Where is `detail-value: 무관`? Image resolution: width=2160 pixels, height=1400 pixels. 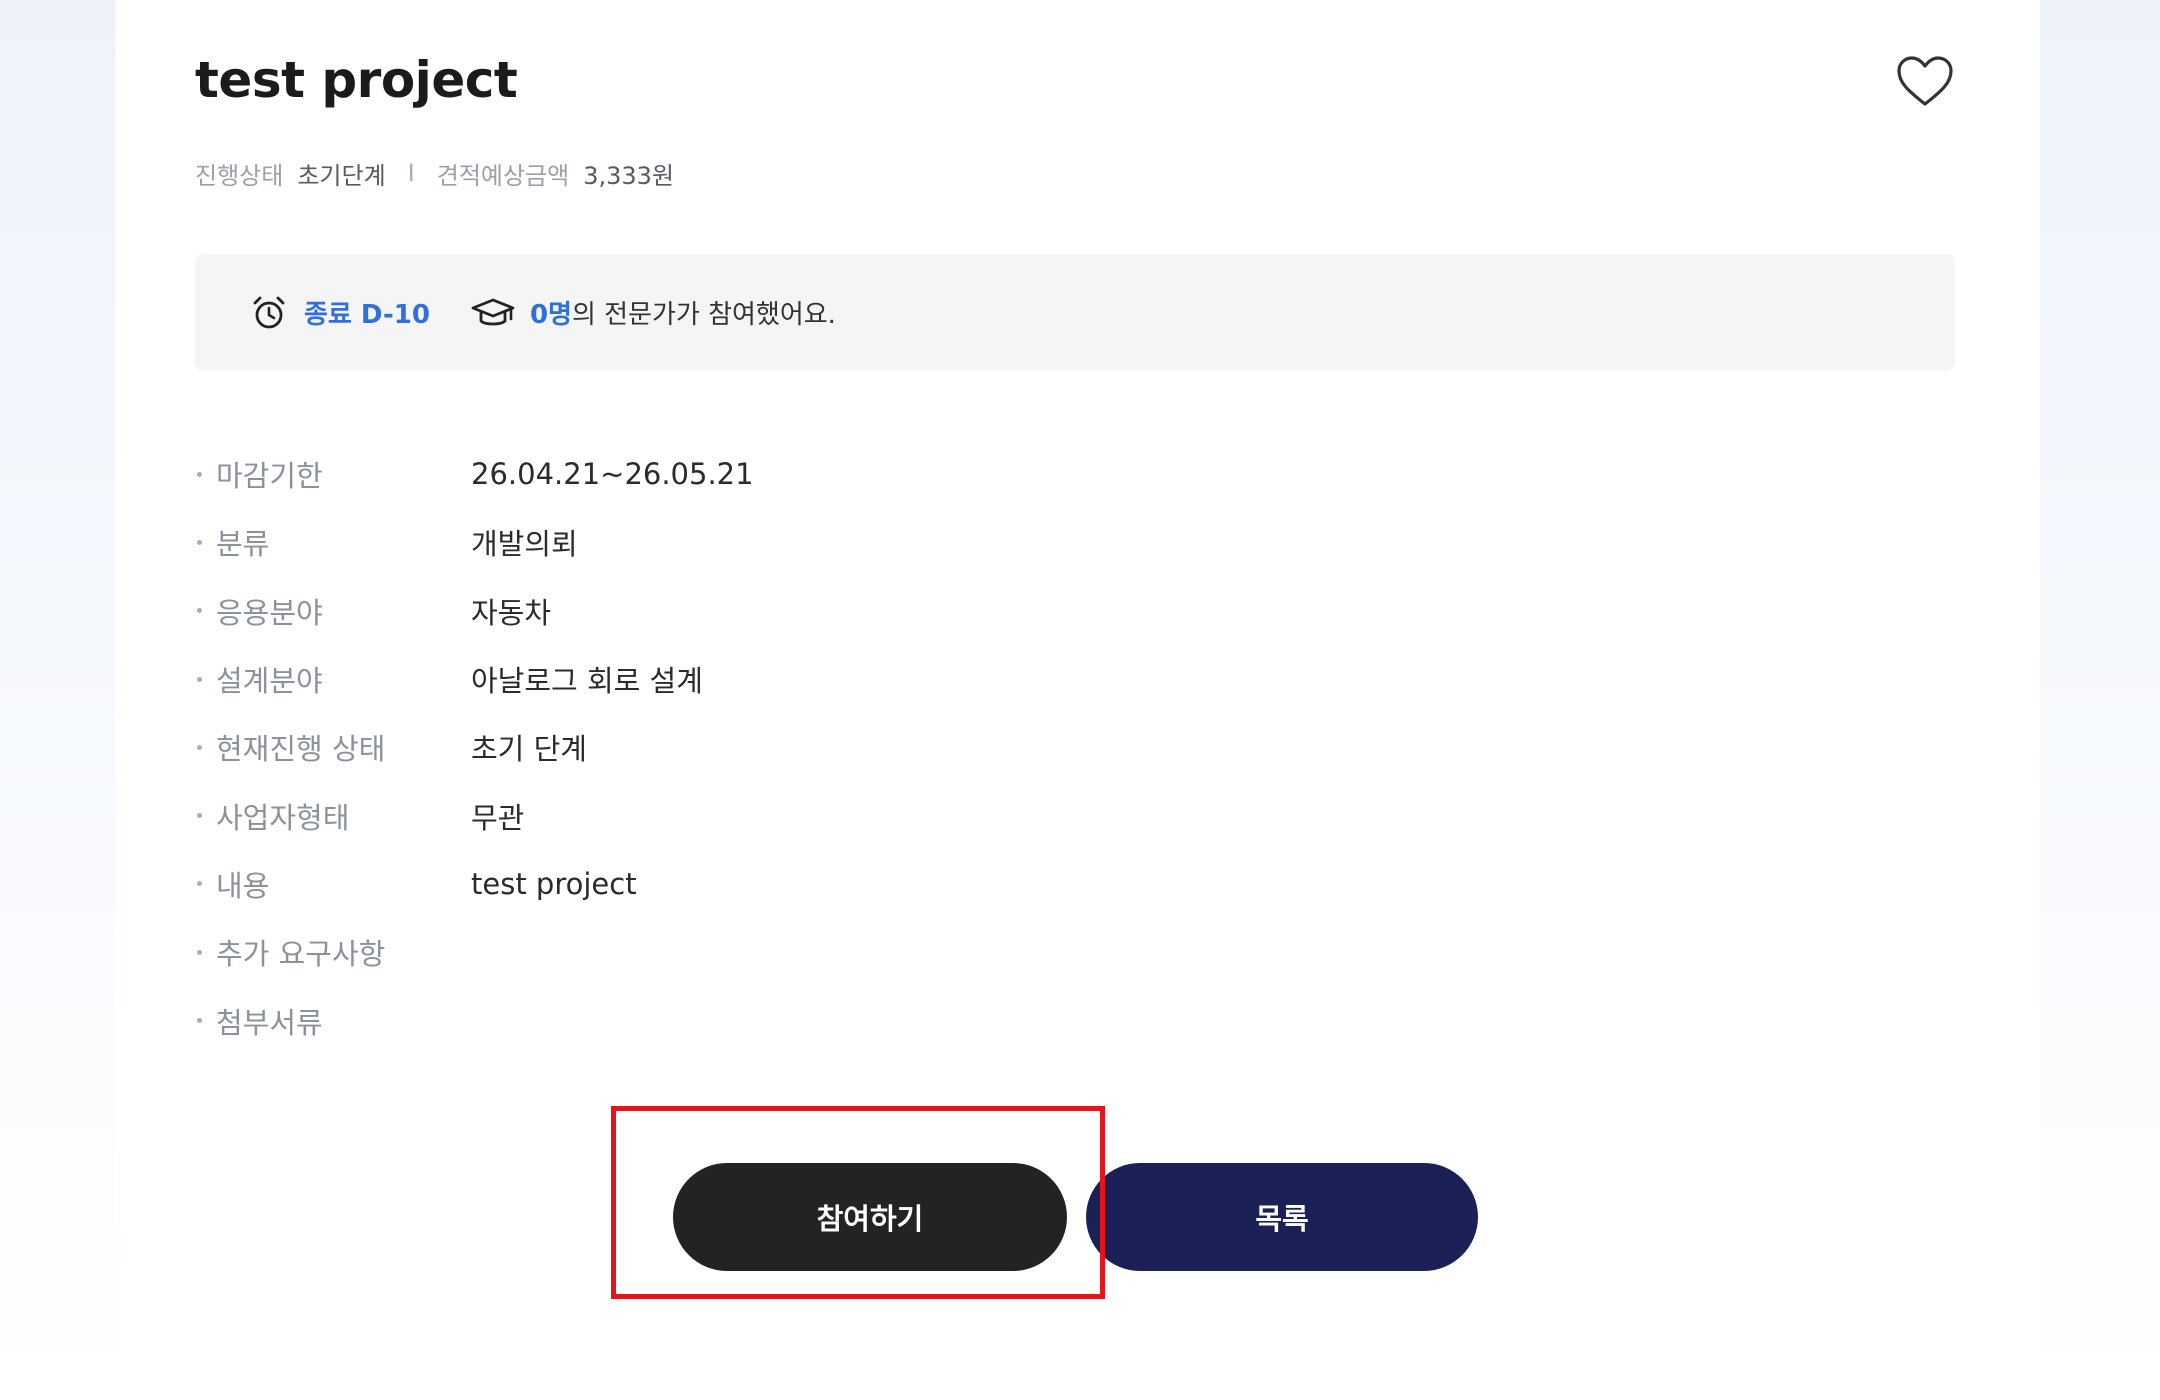
detail-value: 무관 is located at coordinates (498, 817).